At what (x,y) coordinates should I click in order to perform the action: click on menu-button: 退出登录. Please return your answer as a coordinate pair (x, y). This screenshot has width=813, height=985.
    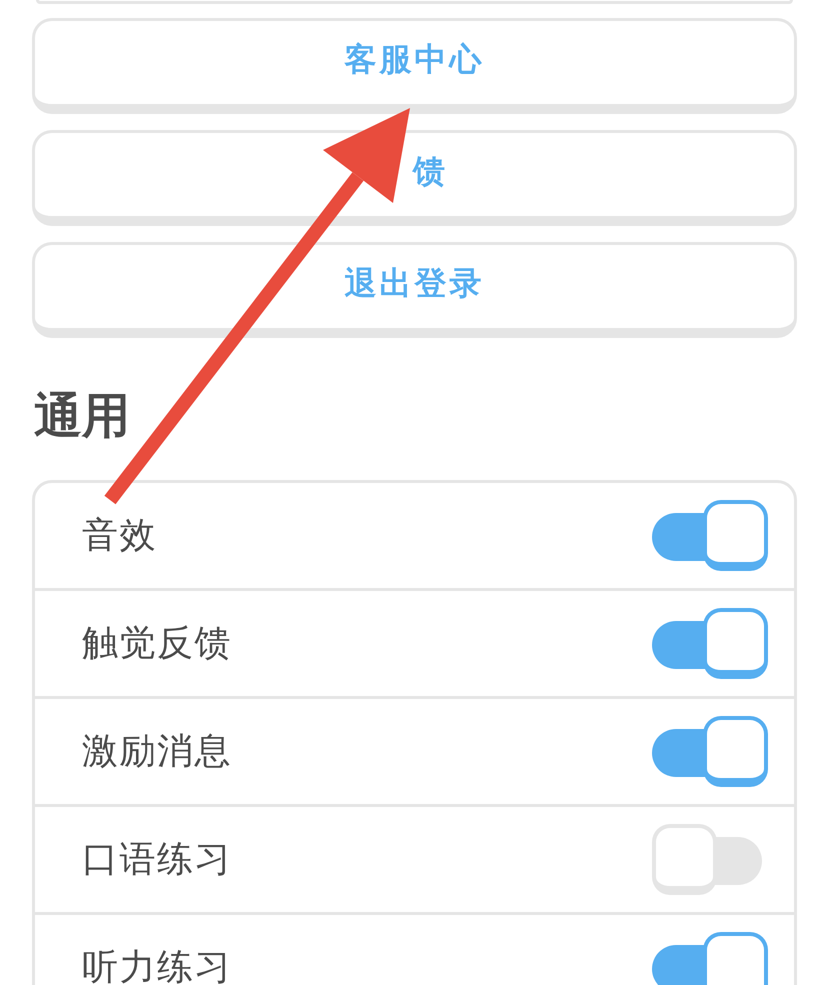
    Looking at the image, I should click on (414, 290).